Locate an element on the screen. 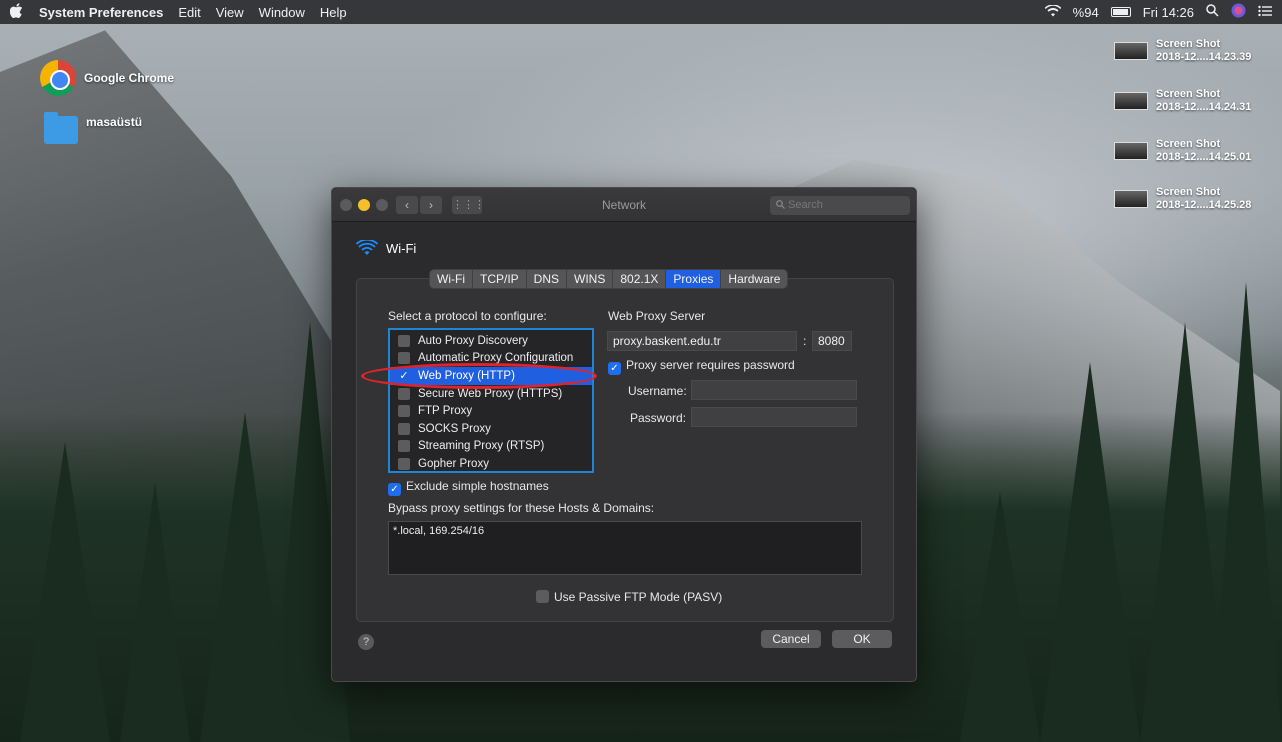 The width and height of the screenshot is (1282, 742). siri-icon is located at coordinates (1238, 12).